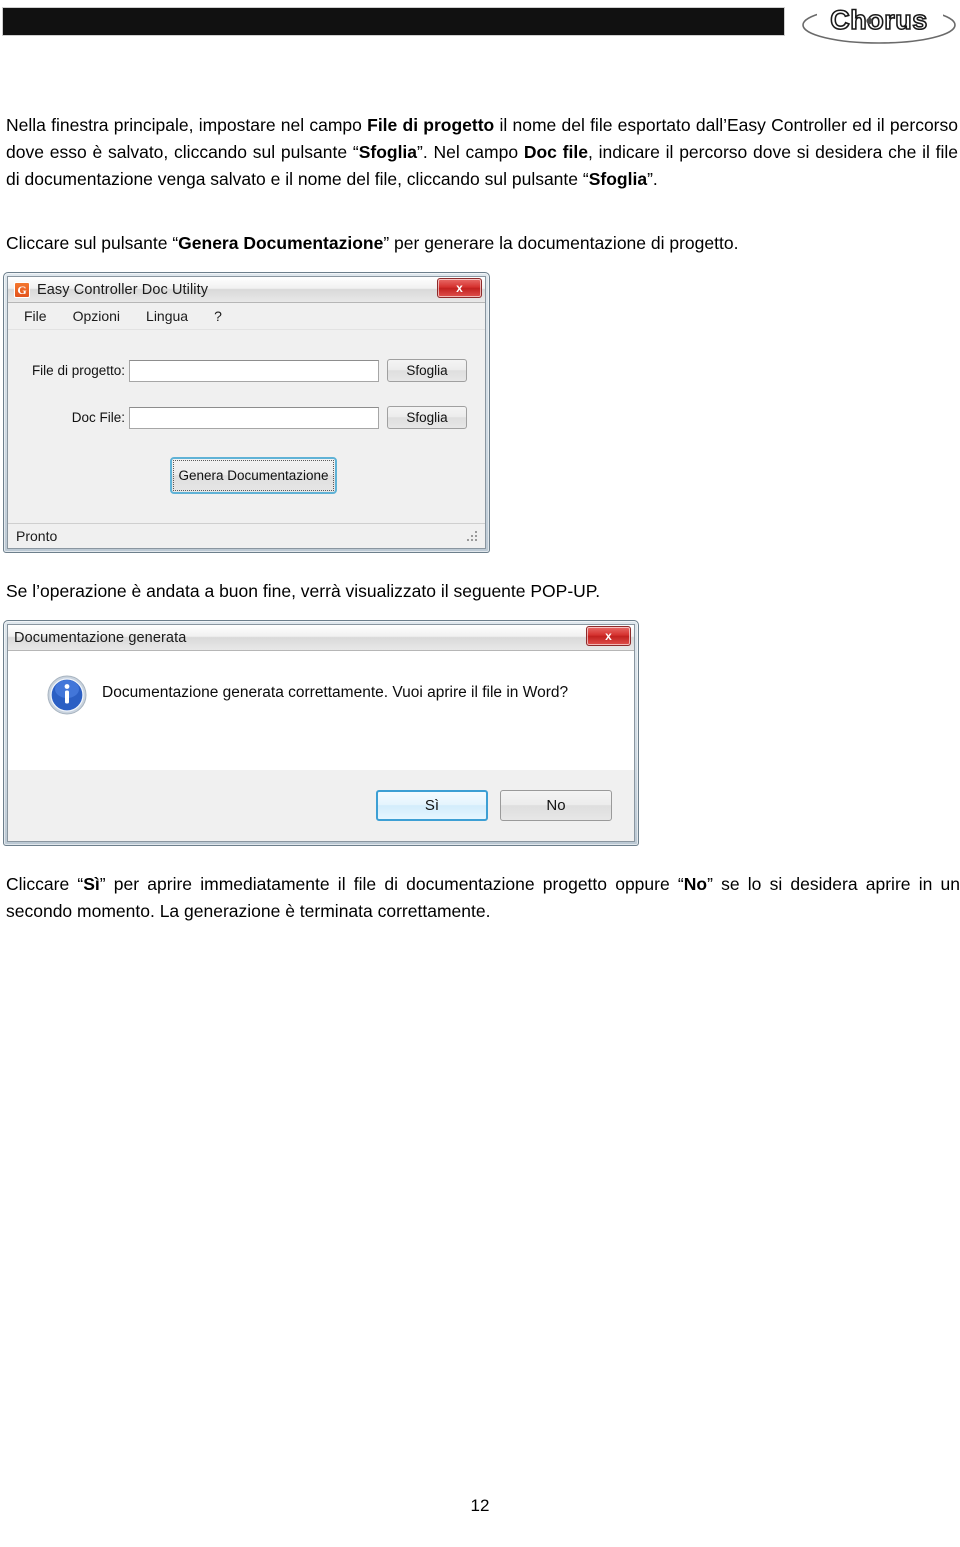 This screenshot has height=1547, width=960. Describe the element at coordinates (254, 370) in the screenshot. I see `project-file-input` at that location.